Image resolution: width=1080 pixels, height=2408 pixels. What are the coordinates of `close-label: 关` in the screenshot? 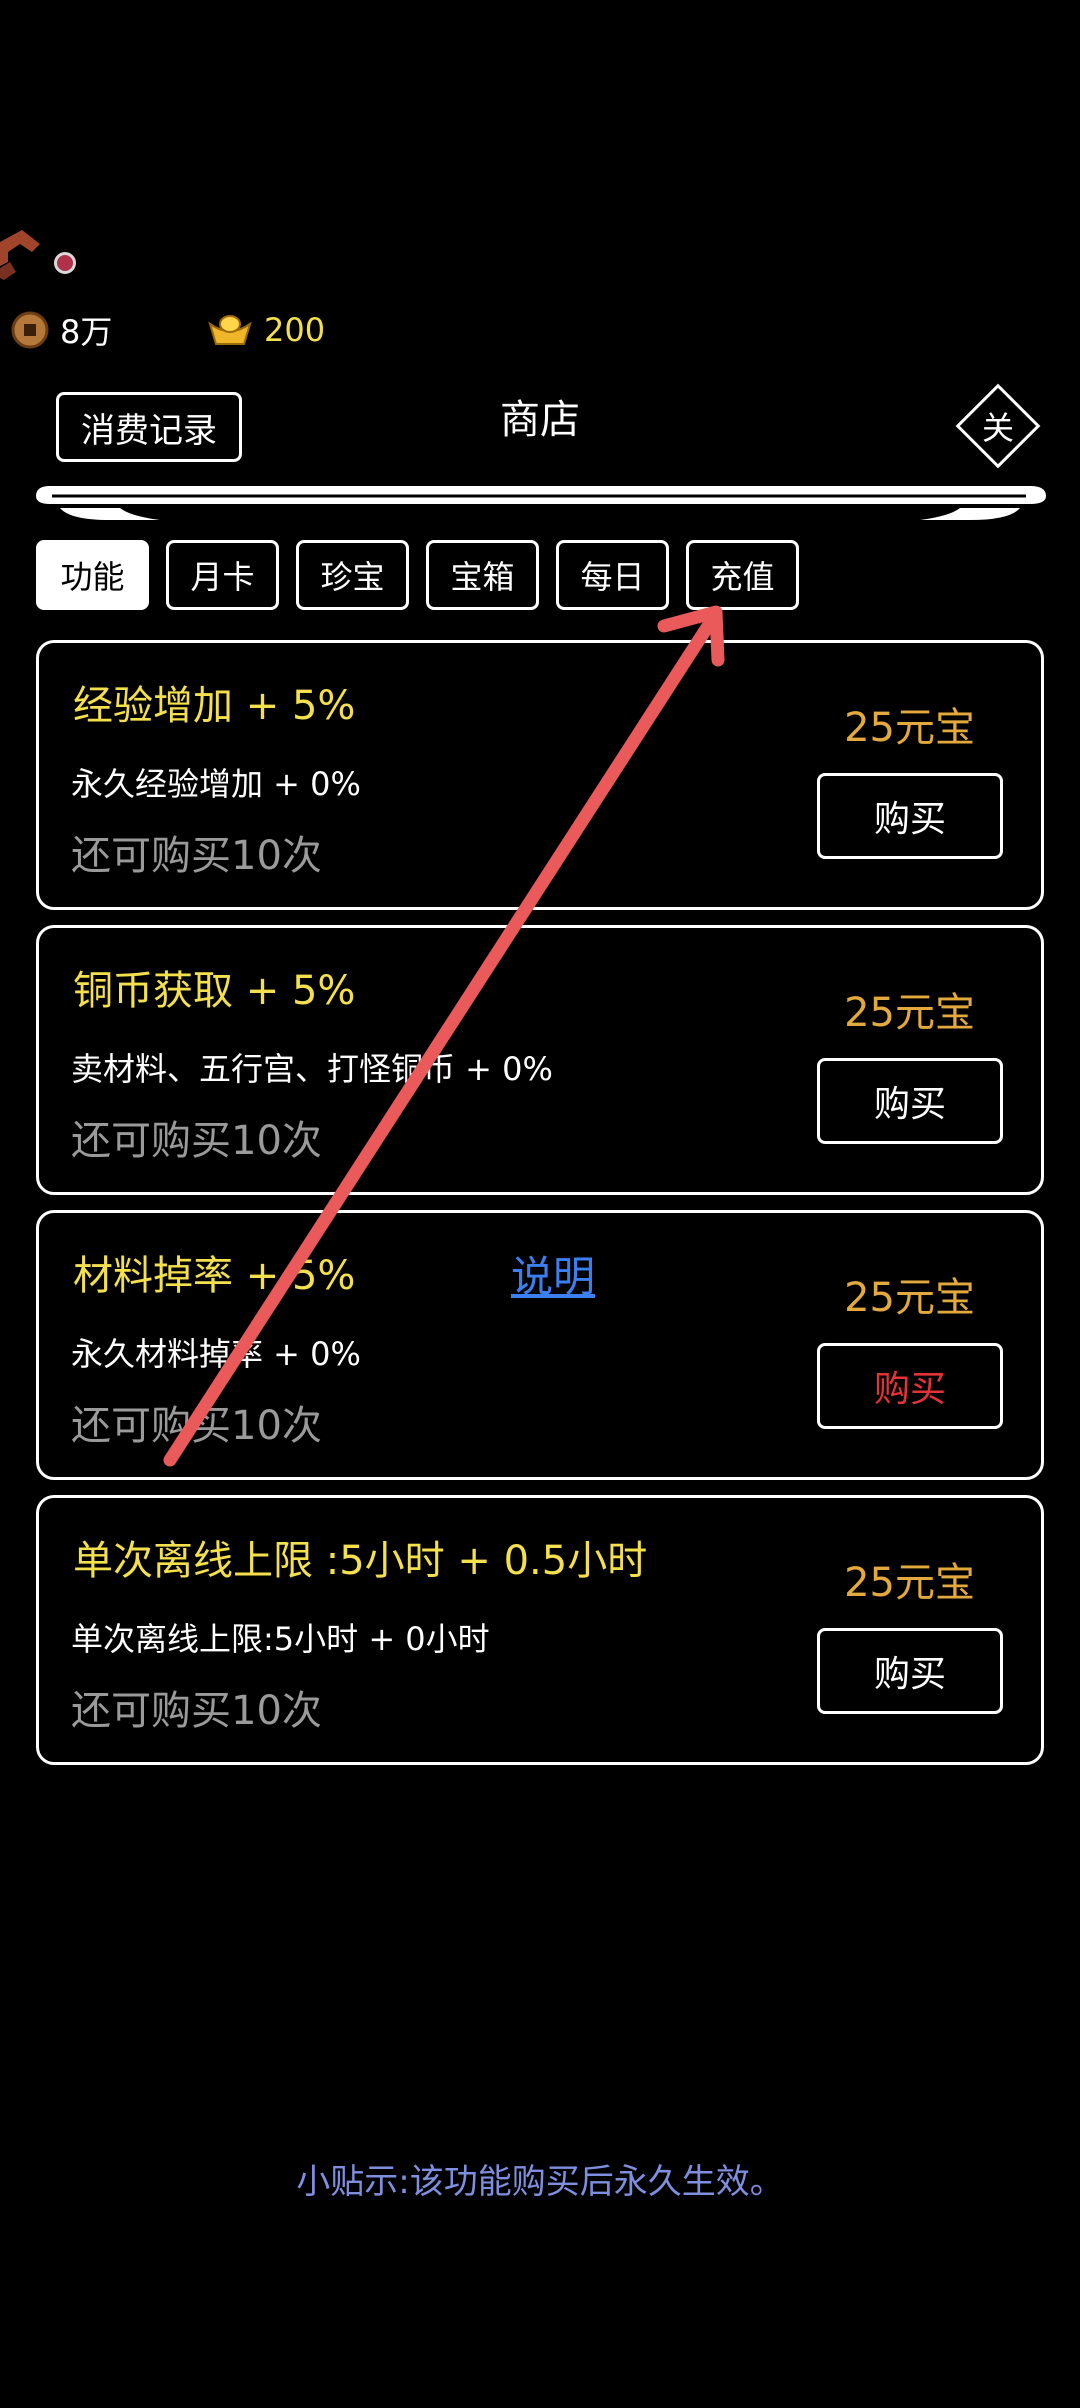 It's located at (997, 428).